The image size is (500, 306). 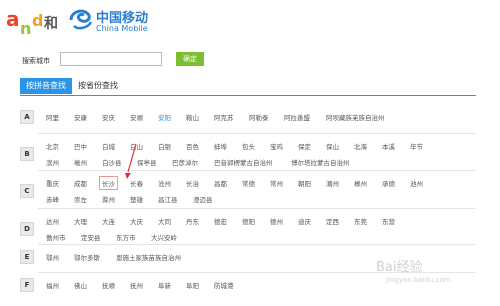 What do you see at coordinates (418, 280) in the screenshot?
I see `watermark-url: jingyan.baidu.com` at bounding box center [418, 280].